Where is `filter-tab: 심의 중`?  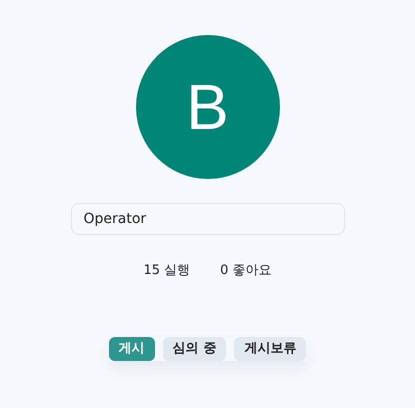
filter-tab: 심의 중 is located at coordinates (194, 348).